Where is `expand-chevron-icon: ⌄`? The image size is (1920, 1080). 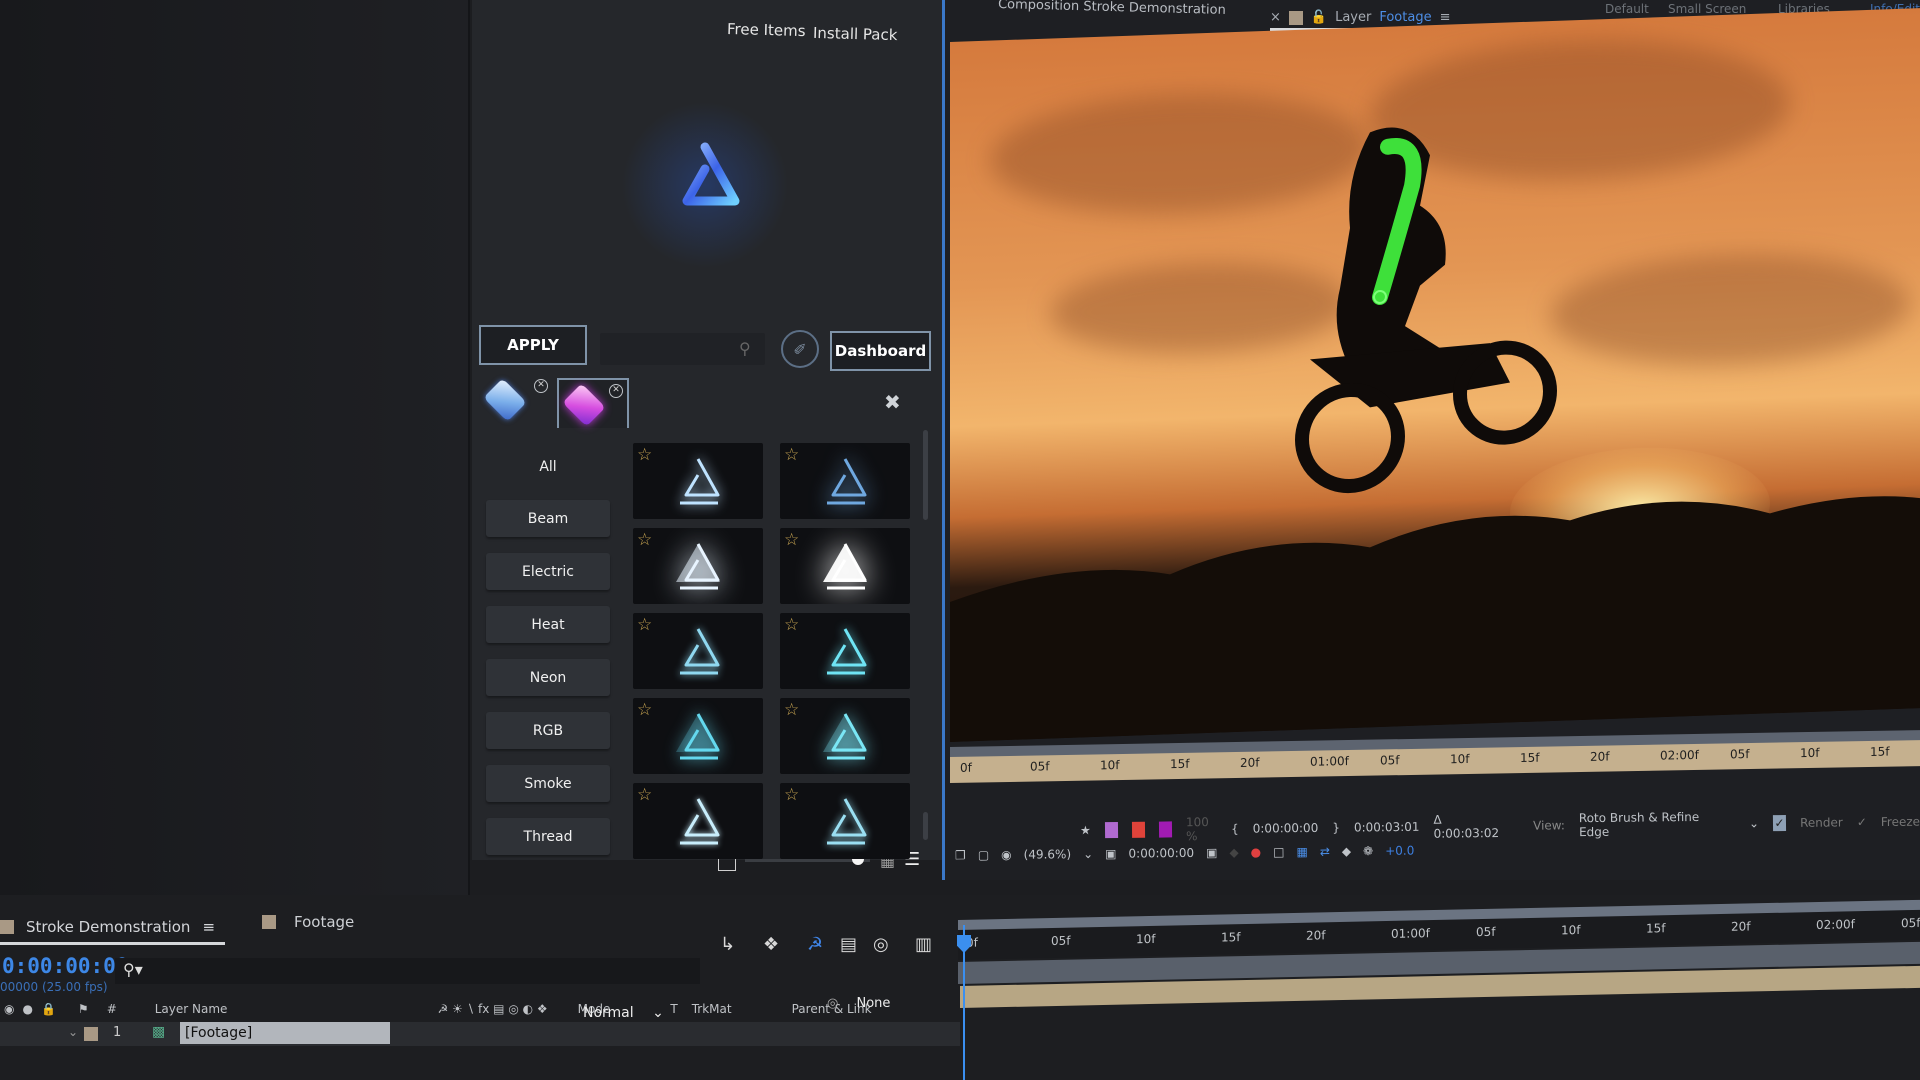 expand-chevron-icon: ⌄ is located at coordinates (73, 1032).